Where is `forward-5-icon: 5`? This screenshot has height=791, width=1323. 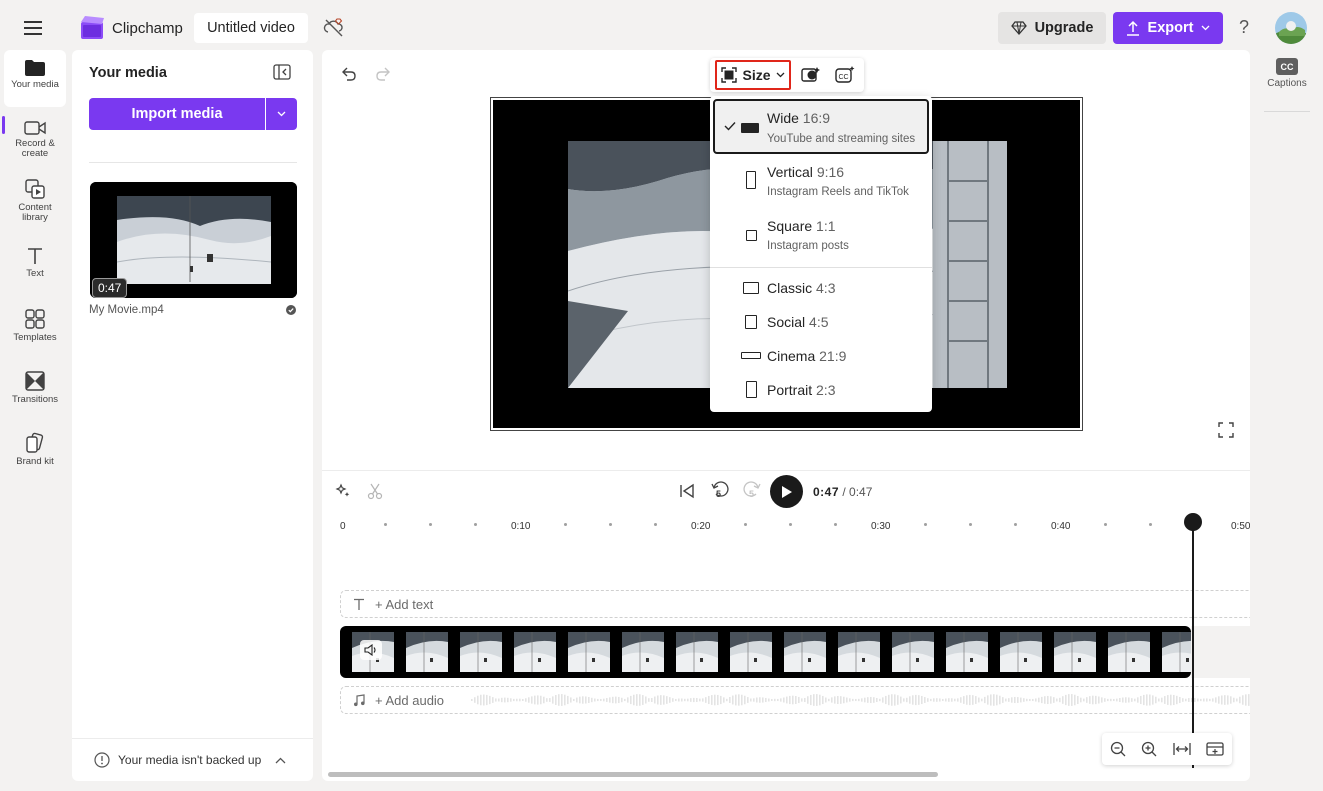 forward-5-icon: 5 is located at coordinates (752, 491).